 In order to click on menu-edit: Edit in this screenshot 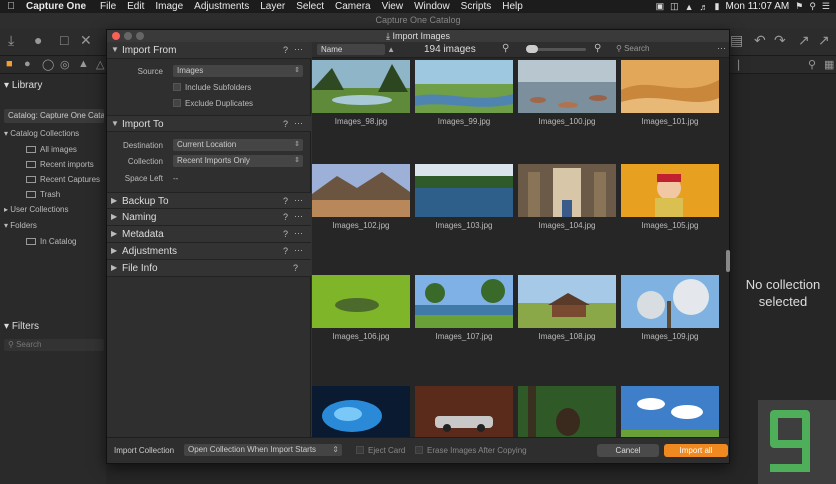, I will do `click(135, 6)`.